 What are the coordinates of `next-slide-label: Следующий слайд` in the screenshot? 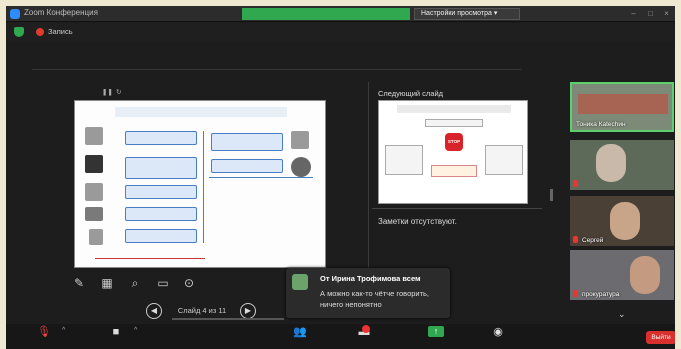 It's located at (411, 93).